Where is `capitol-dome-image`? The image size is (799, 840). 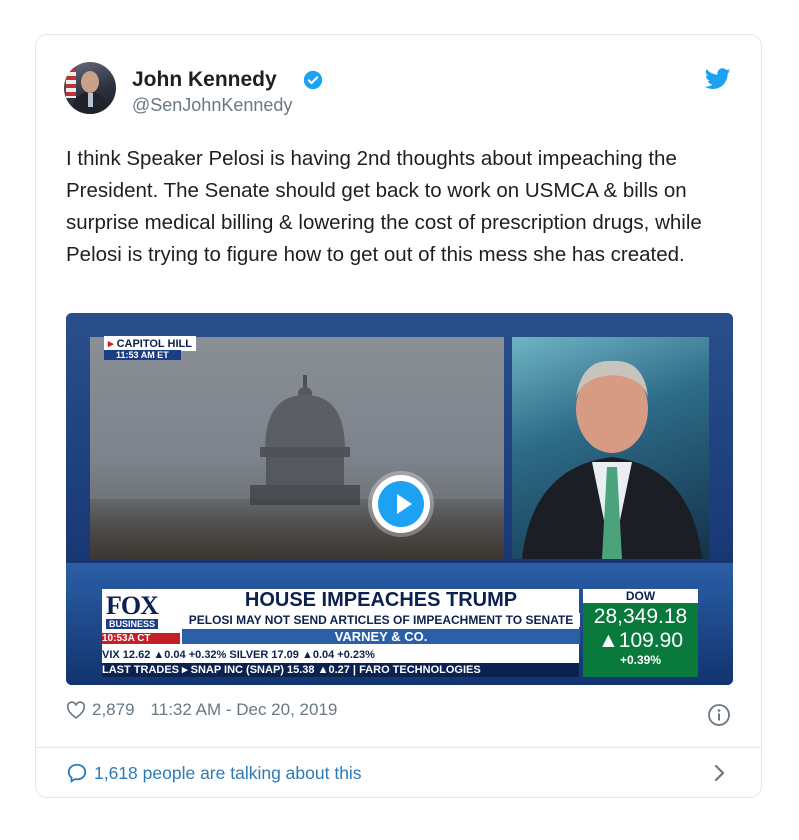
capitol-dome-image is located at coordinates (305, 440).